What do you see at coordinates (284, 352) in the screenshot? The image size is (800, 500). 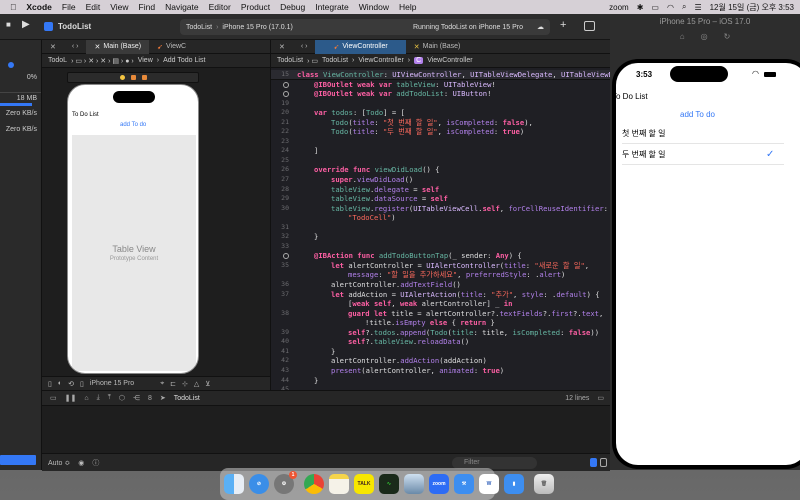 I see `line-number: 41` at bounding box center [284, 352].